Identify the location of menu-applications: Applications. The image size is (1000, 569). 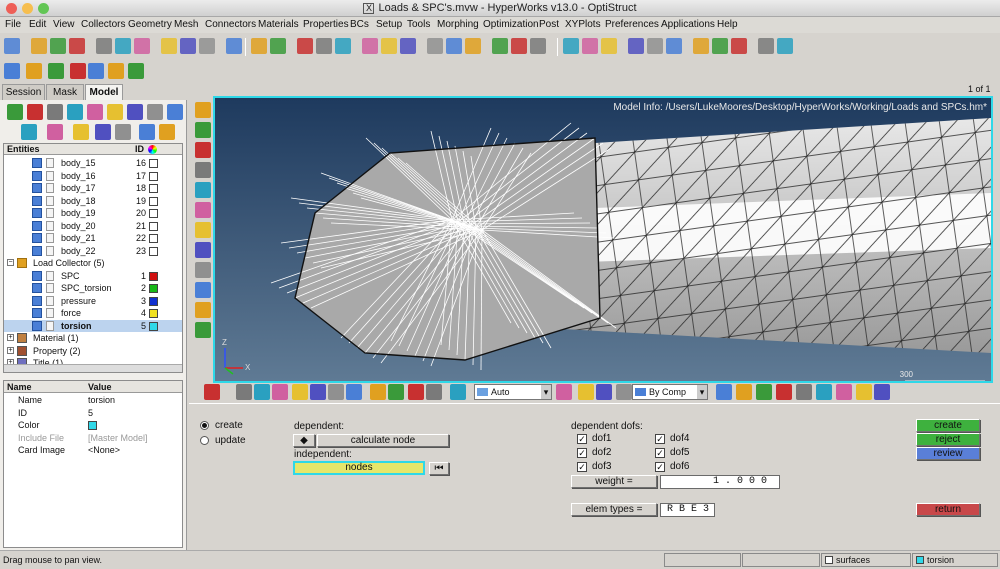
(688, 25).